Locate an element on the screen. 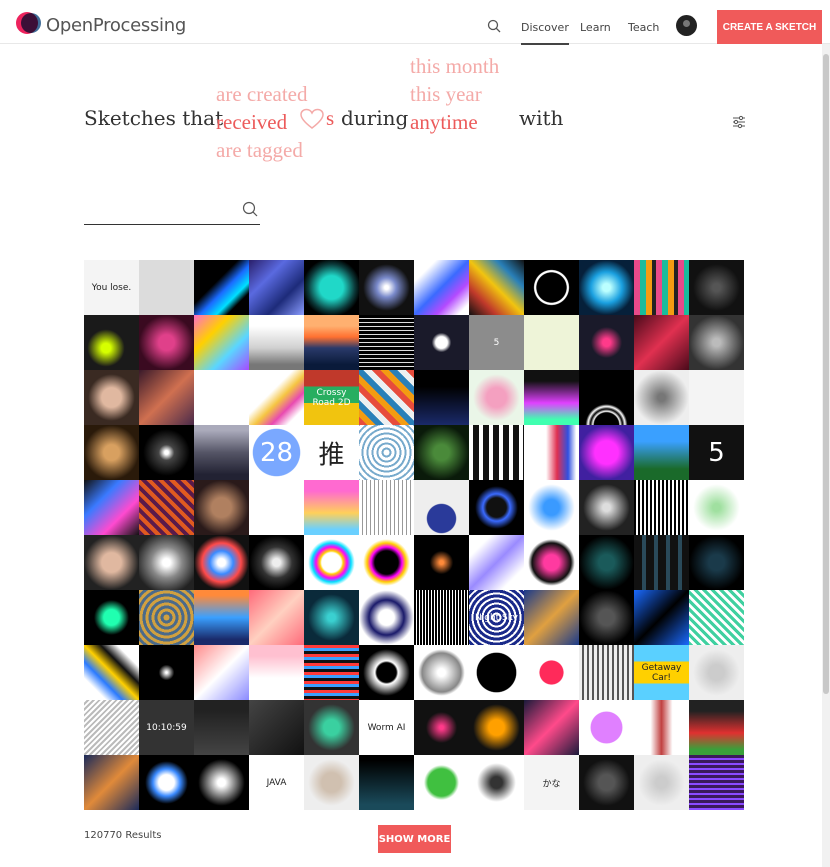 Image resolution: width=830 pixels, height=867 pixels. sketch-thumbnail: Worm AI is located at coordinates (386, 727).